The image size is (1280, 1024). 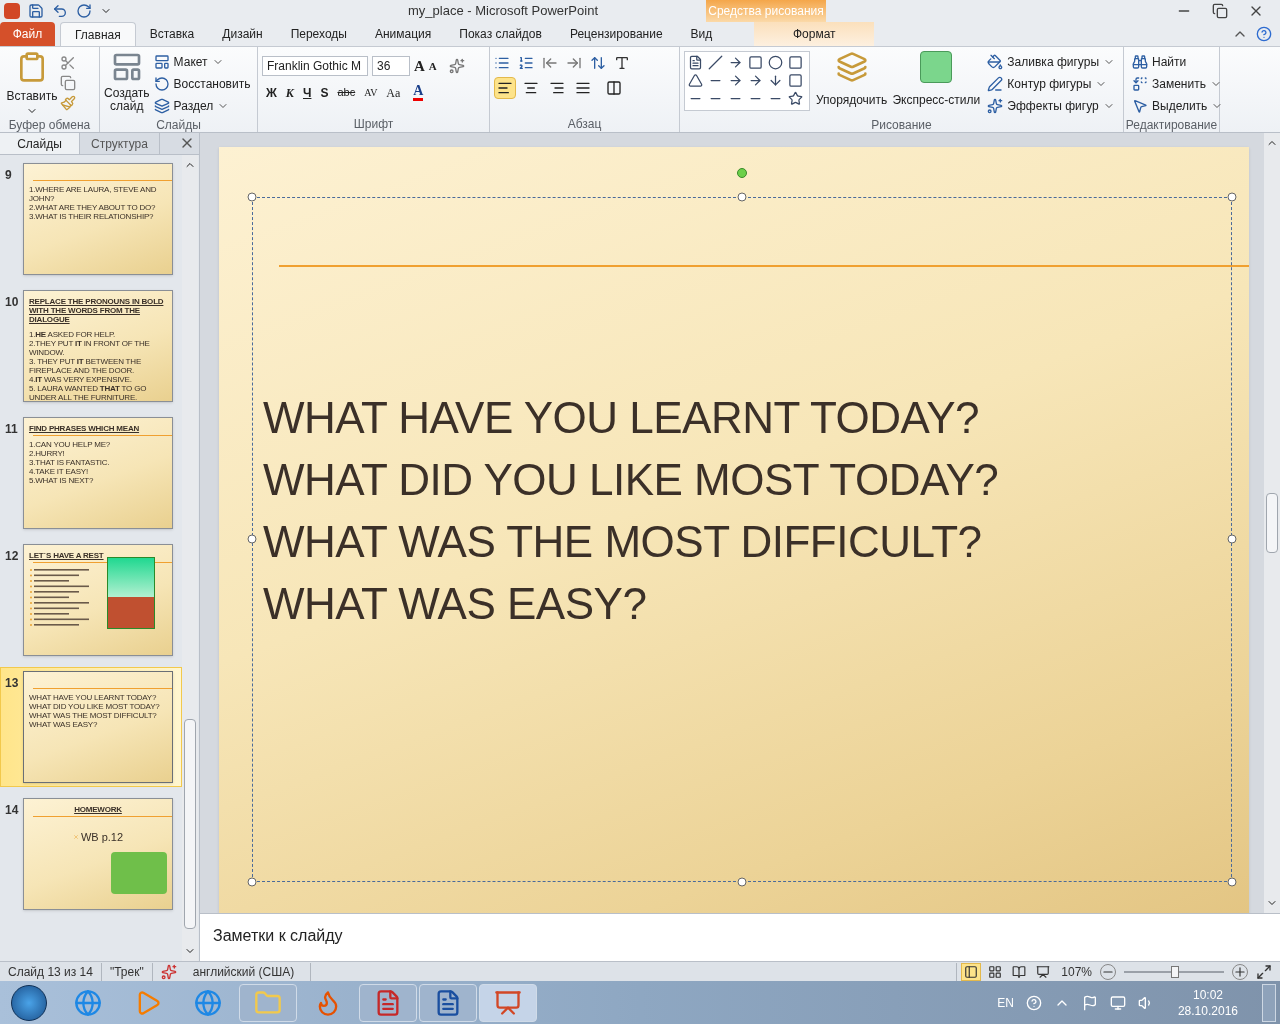 I want to click on shape-effects-button: Эффекты фигур, so click(x=1051, y=106).